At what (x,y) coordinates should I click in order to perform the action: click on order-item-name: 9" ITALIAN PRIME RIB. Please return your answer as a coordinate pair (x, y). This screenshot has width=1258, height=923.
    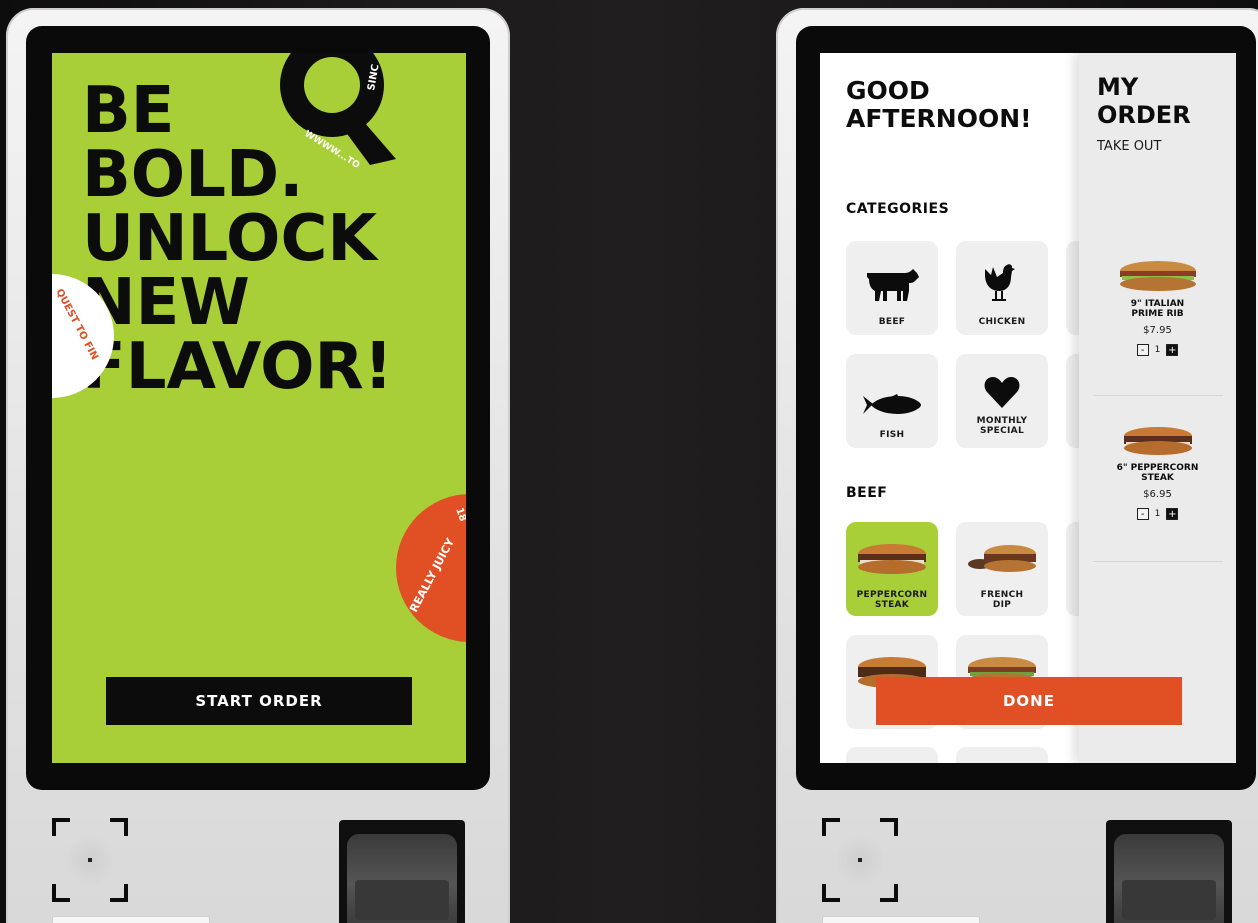
    Looking at the image, I should click on (1157, 309).